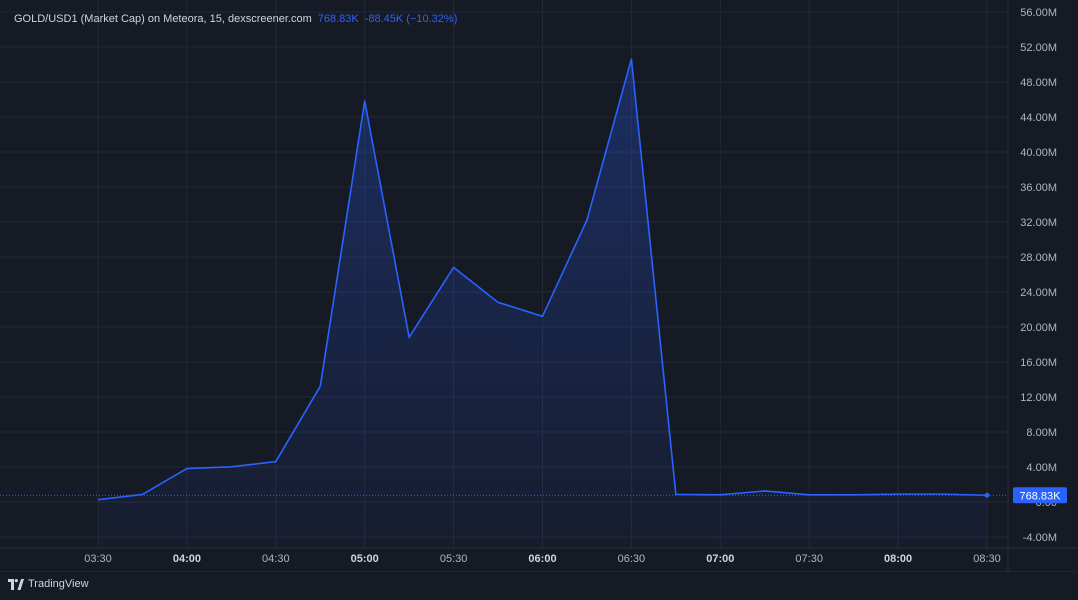 The width and height of the screenshot is (1078, 600). What do you see at coordinates (1041, 468) in the screenshot?
I see `y-tick-label: 4.00M` at bounding box center [1041, 468].